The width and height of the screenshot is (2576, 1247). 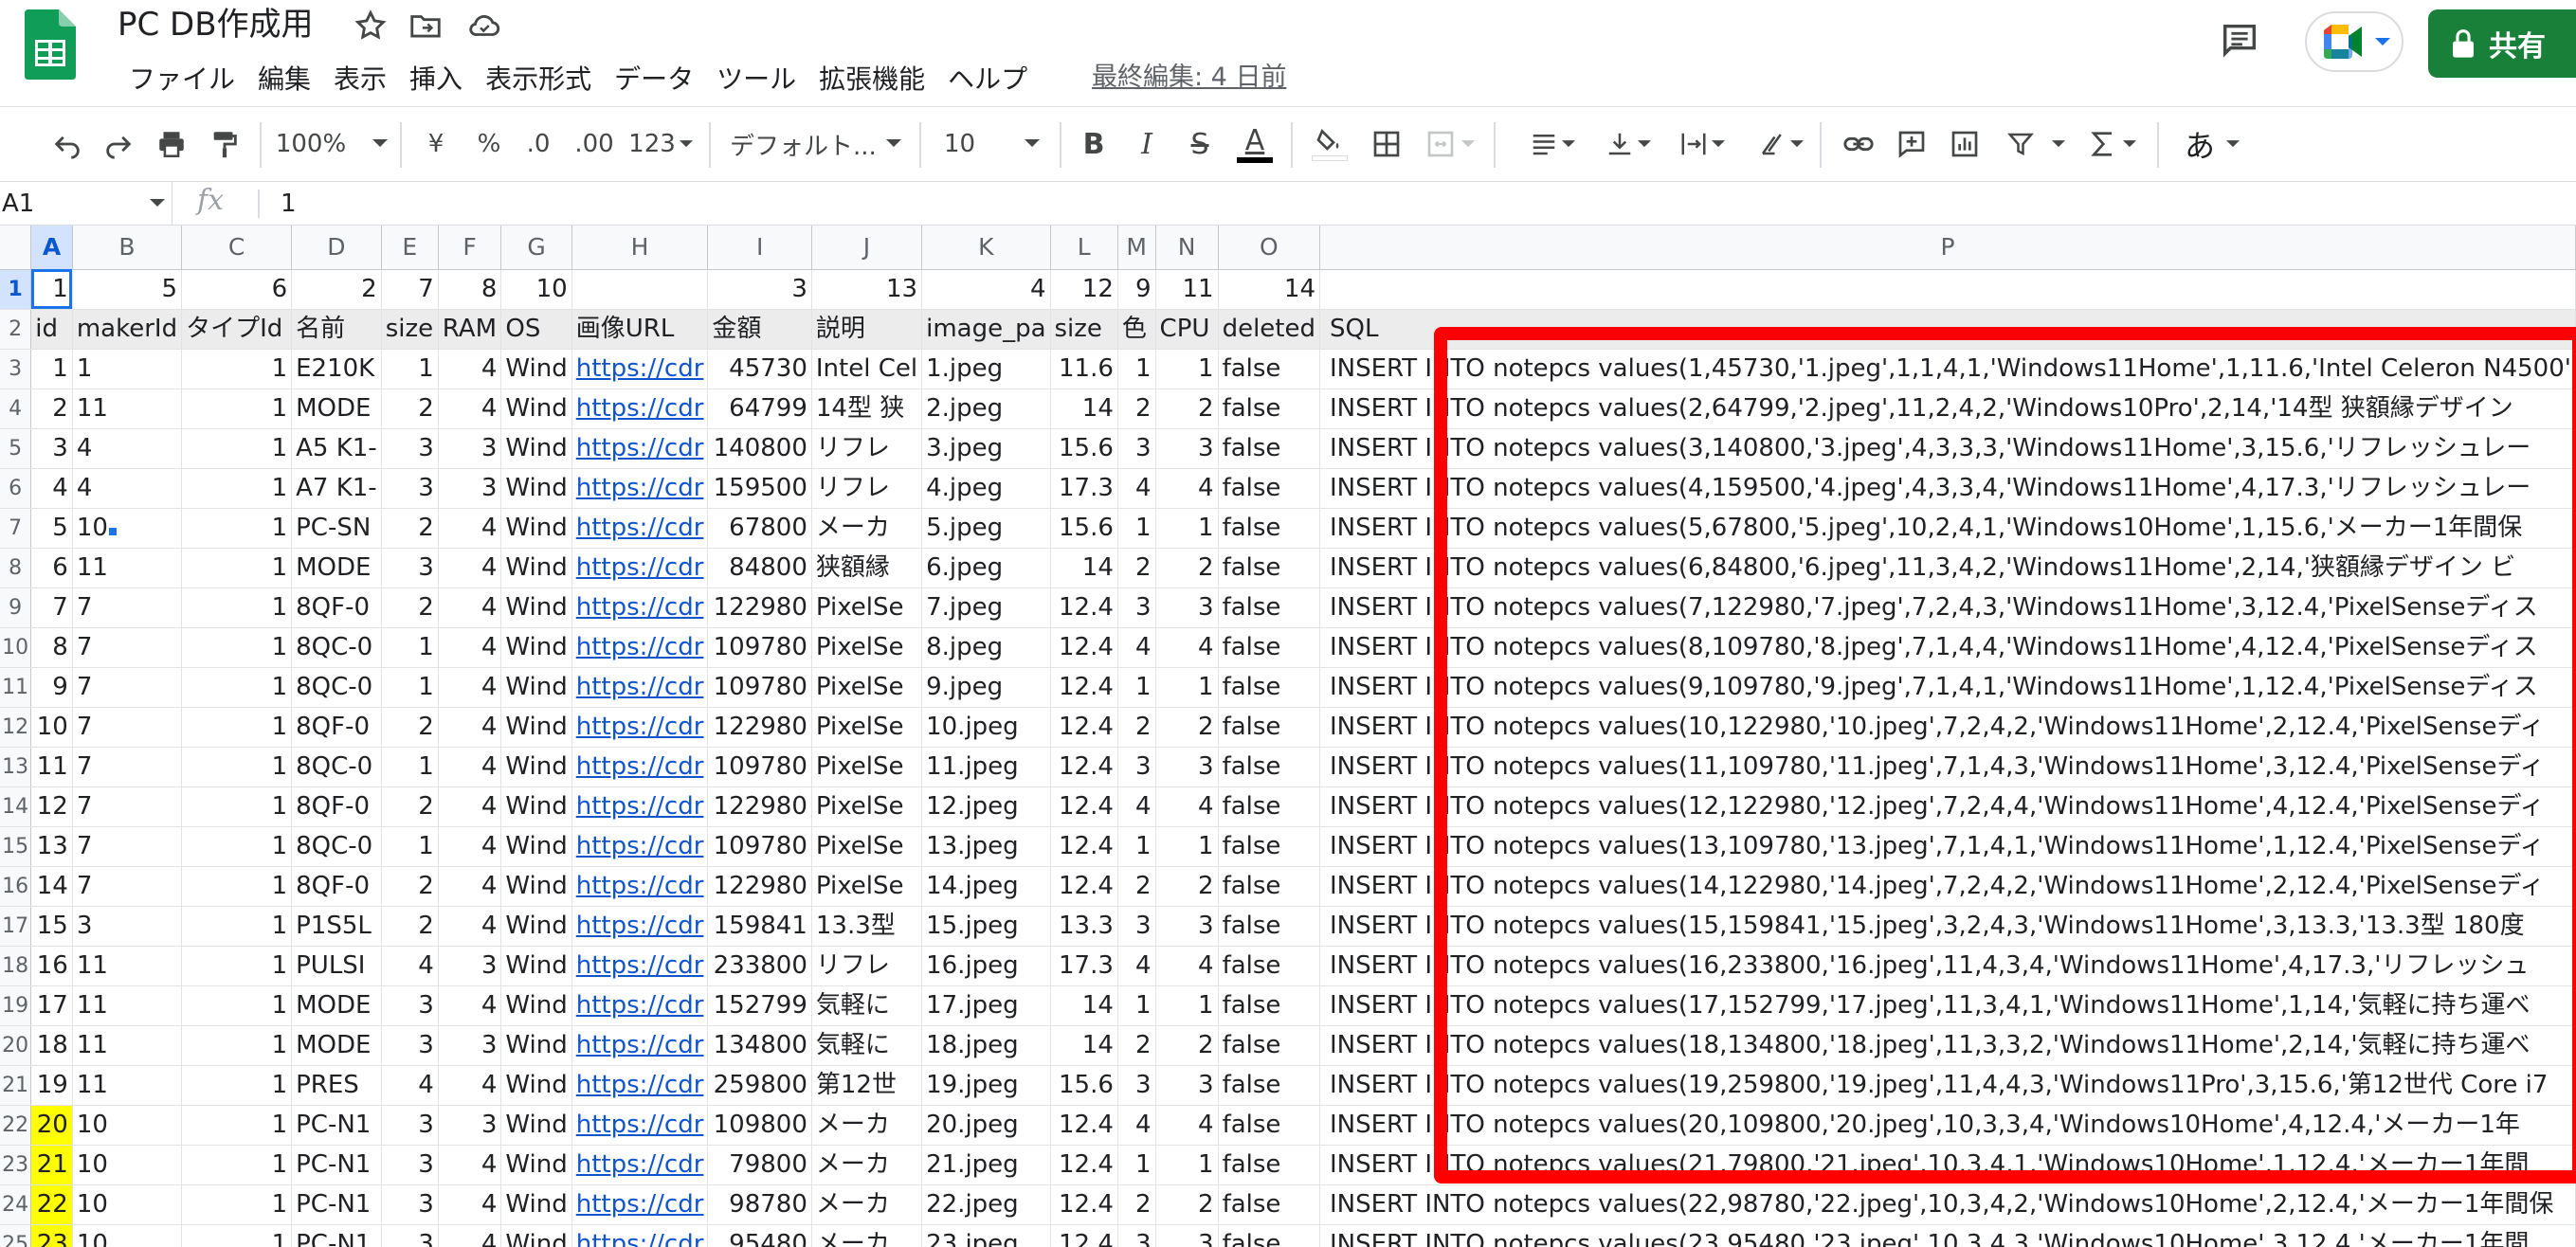 I want to click on column-header-j: J, so click(x=867, y=248).